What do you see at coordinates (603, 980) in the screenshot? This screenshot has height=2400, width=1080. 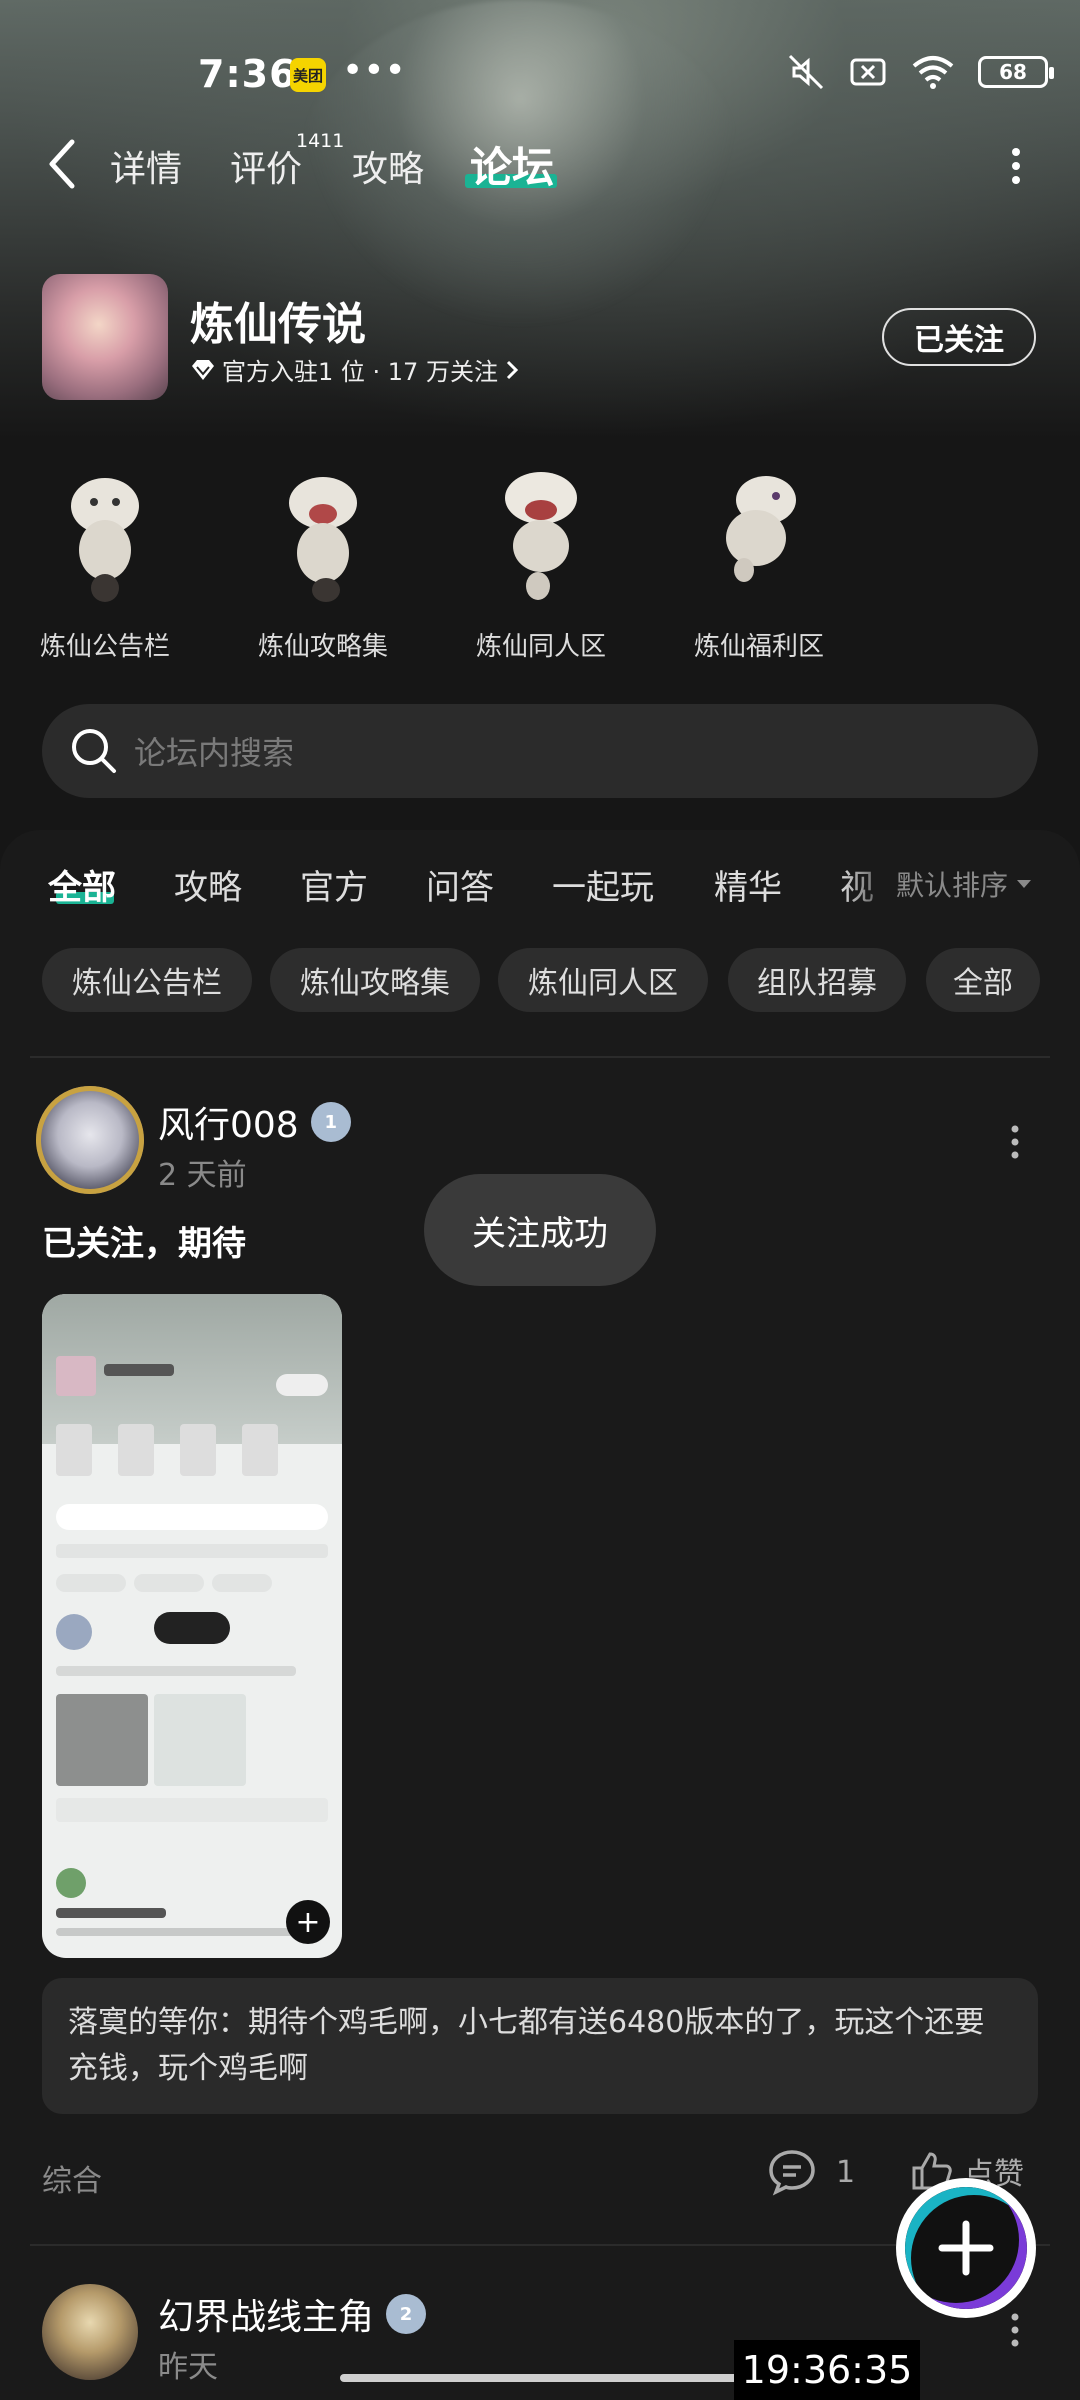 I see `chip-fan-works: 炼仙同人区` at bounding box center [603, 980].